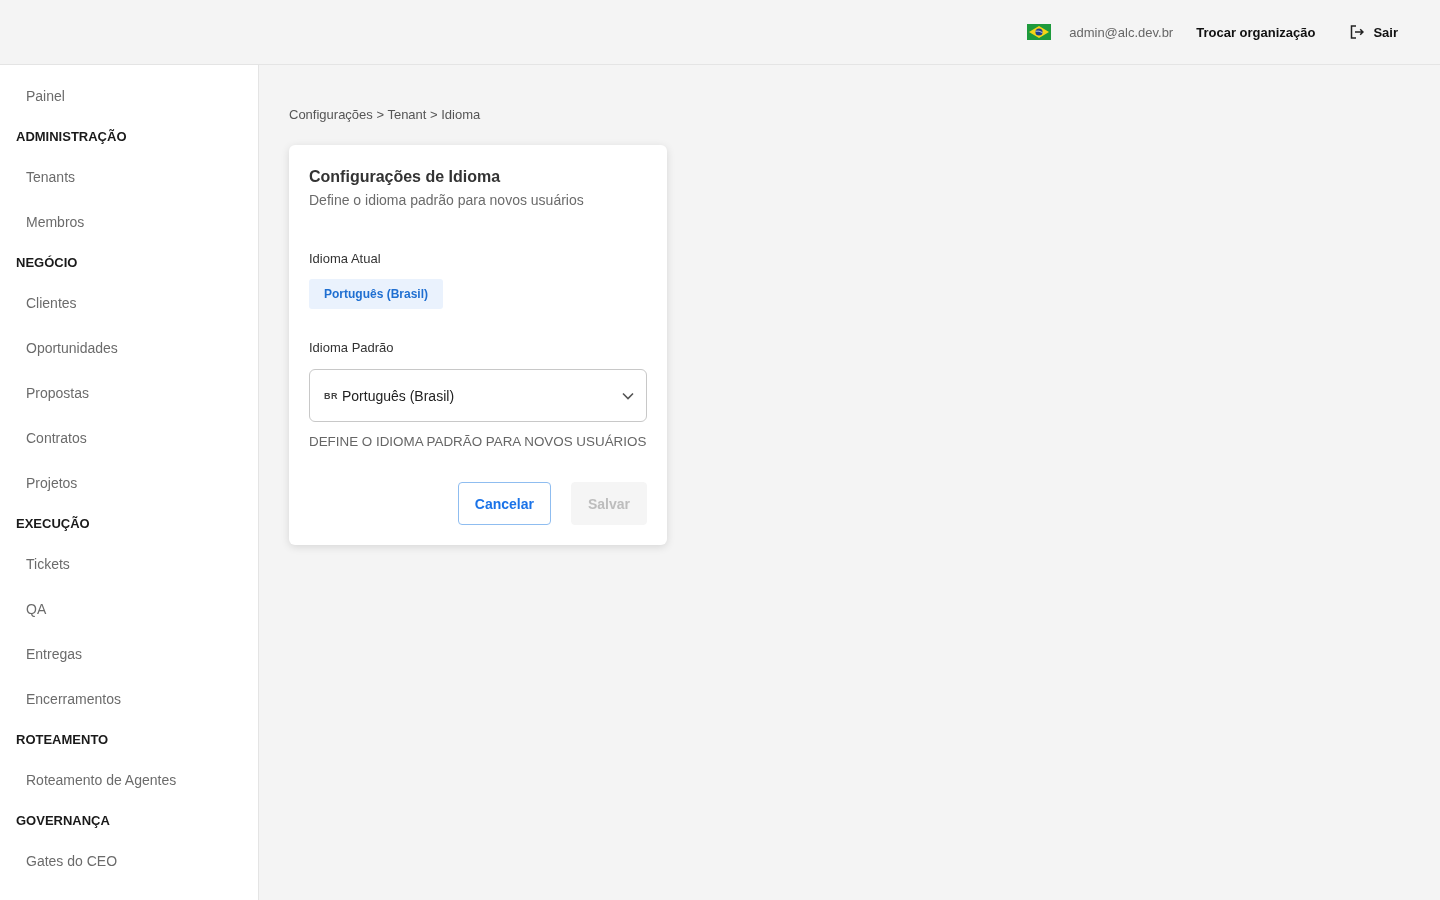  What do you see at coordinates (51, 302) in the screenshot?
I see `sidebar-item: Clientes` at bounding box center [51, 302].